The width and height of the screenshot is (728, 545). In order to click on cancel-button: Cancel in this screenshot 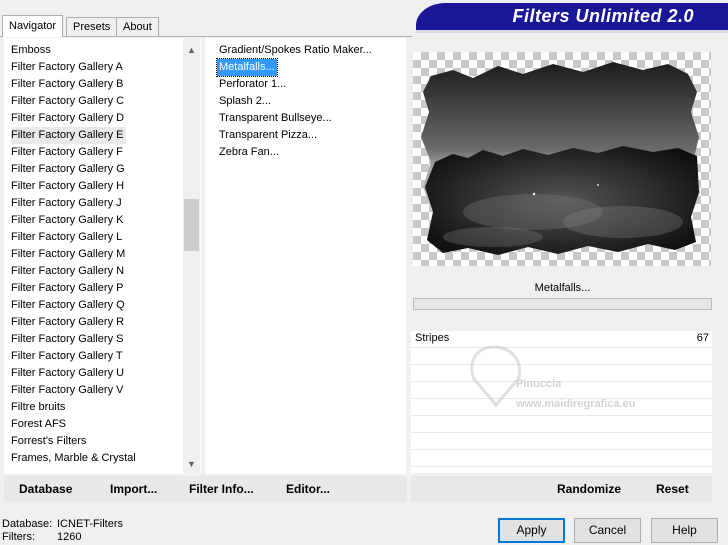, I will do `click(607, 530)`.